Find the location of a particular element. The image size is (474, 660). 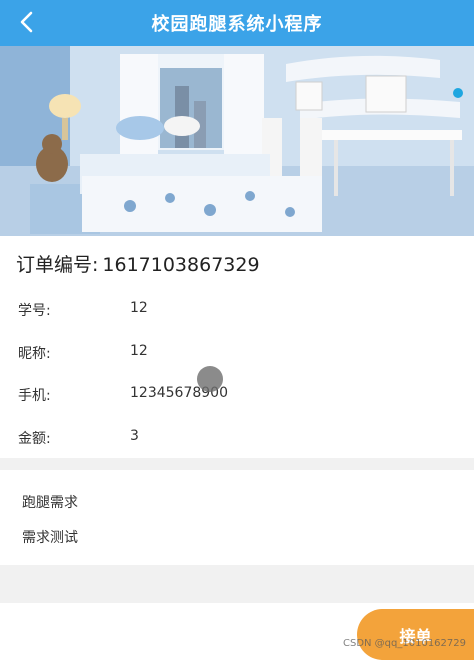

section-divider-bottom is located at coordinates (237, 584).